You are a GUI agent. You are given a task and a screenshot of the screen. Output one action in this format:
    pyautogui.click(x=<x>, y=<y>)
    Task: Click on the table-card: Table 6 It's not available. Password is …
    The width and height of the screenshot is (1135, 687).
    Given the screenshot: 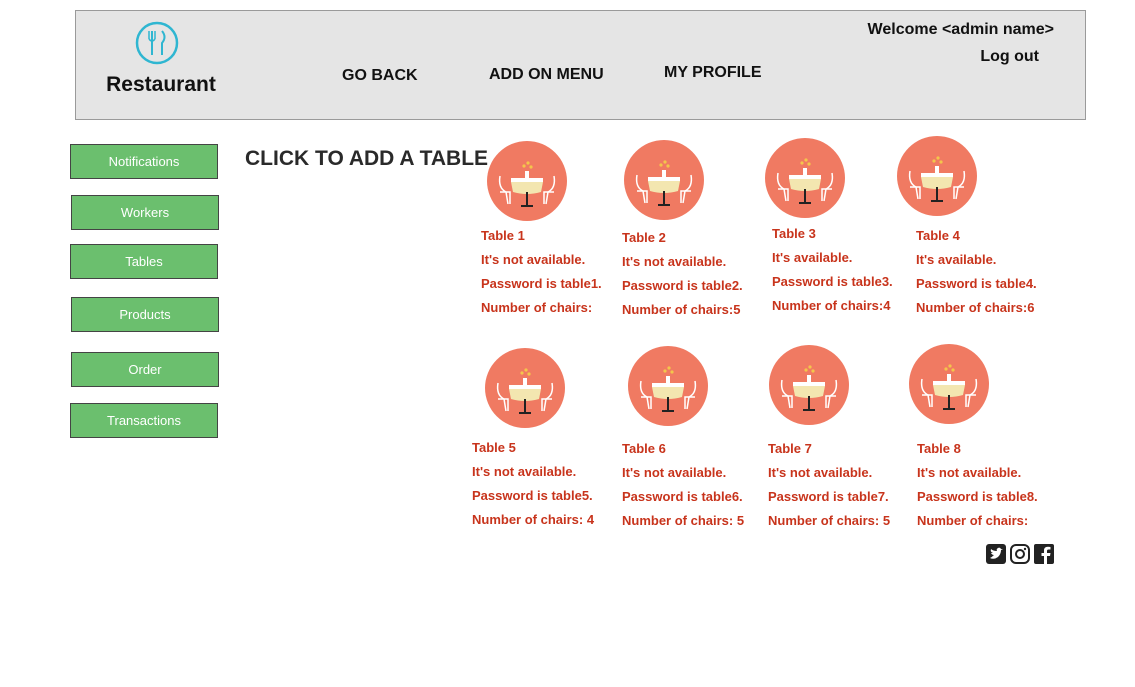 What is the action you would take?
    pyautogui.click(x=697, y=440)
    